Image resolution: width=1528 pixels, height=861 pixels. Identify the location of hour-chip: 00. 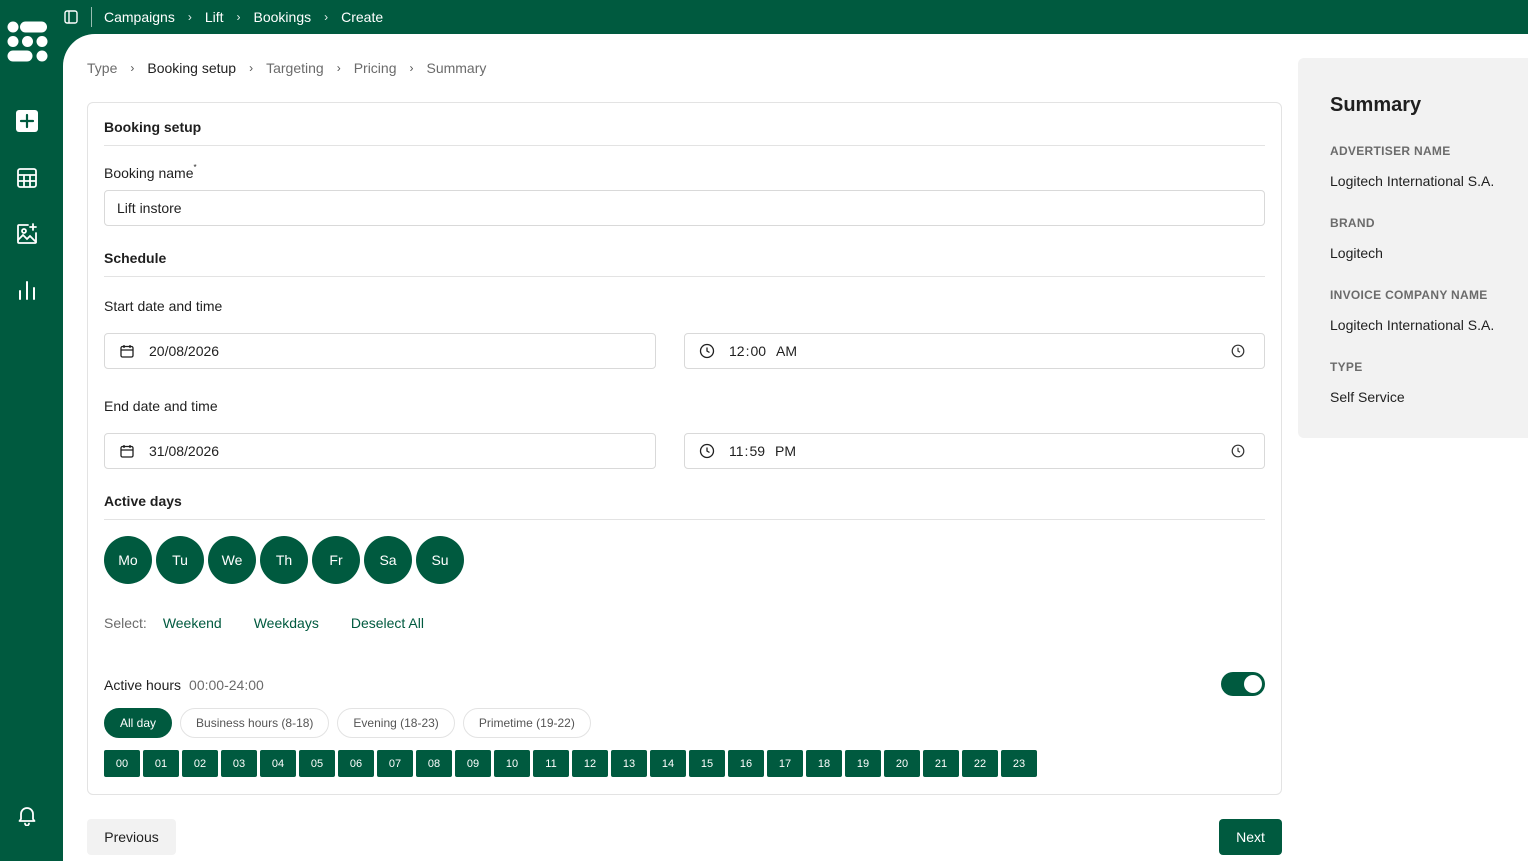
(122, 763).